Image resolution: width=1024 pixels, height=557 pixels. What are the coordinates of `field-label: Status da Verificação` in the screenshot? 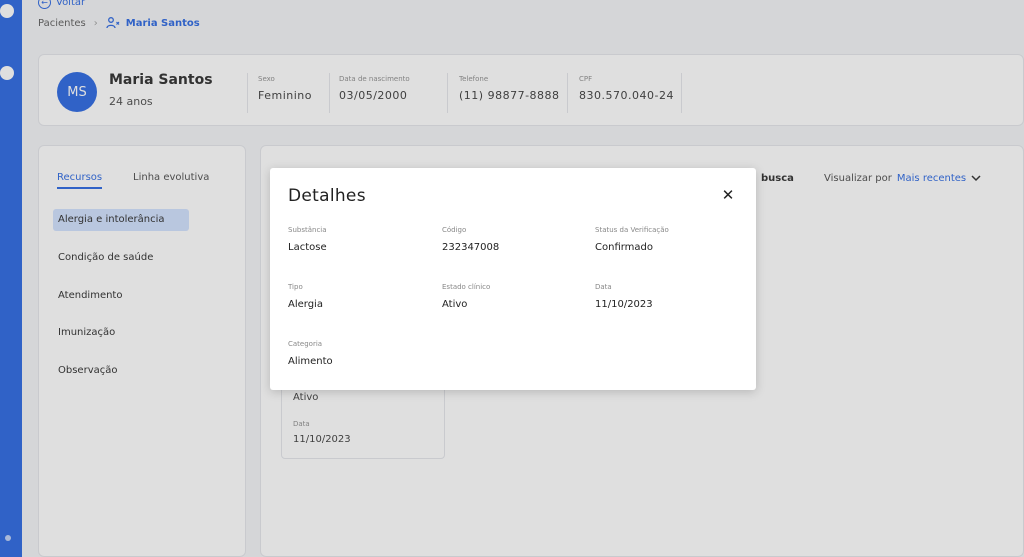 It's located at (632, 230).